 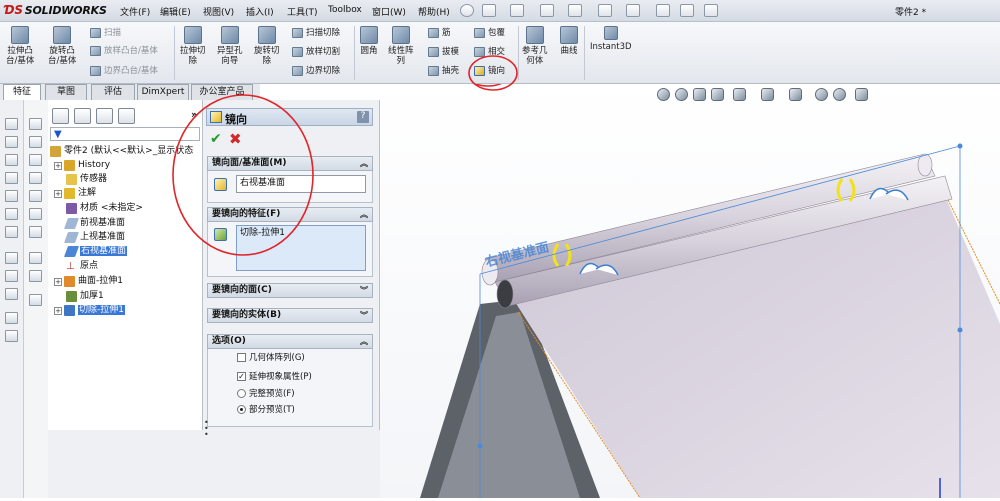 What do you see at coordinates (11, 160) in the screenshot?
I see `back-view-icon` at bounding box center [11, 160].